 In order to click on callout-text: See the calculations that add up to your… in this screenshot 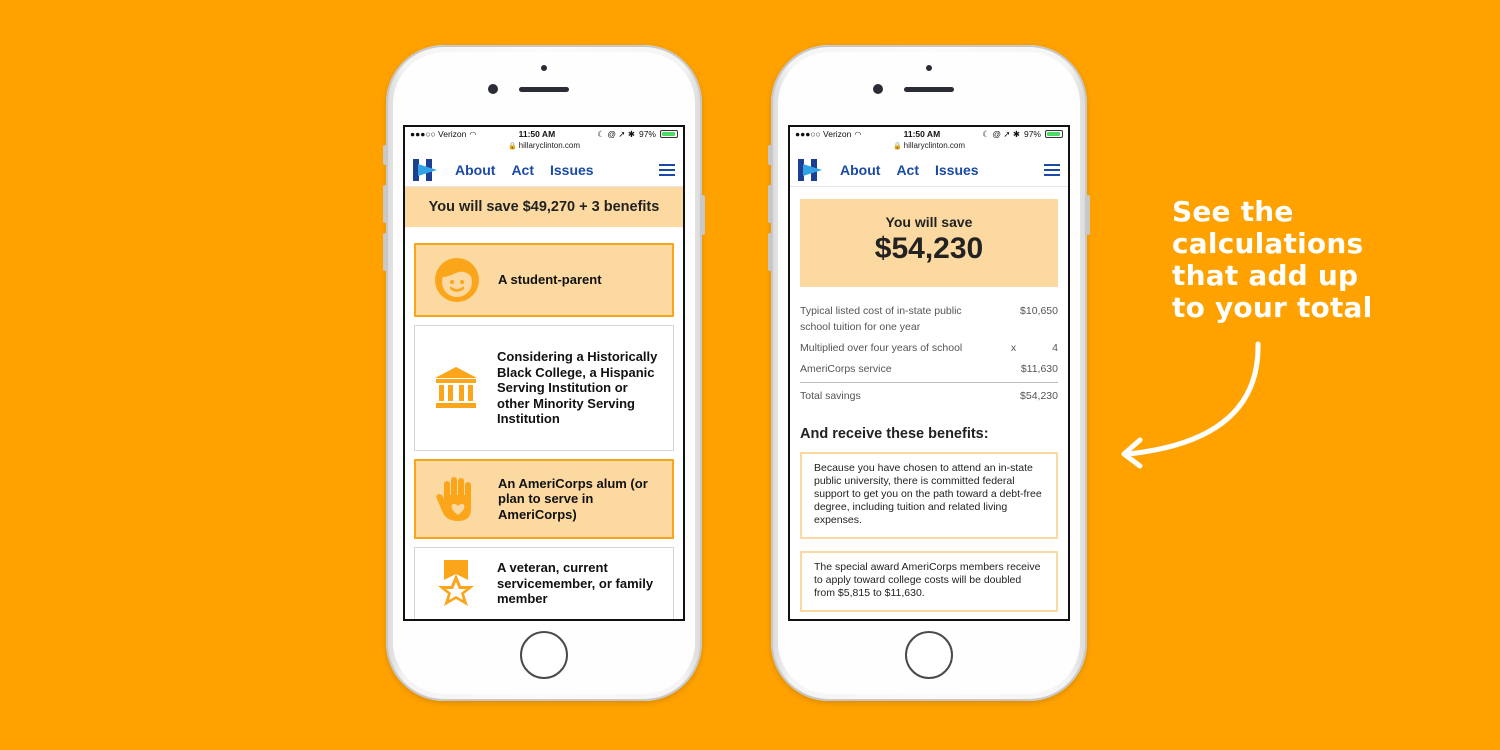, I will do `click(1272, 260)`.